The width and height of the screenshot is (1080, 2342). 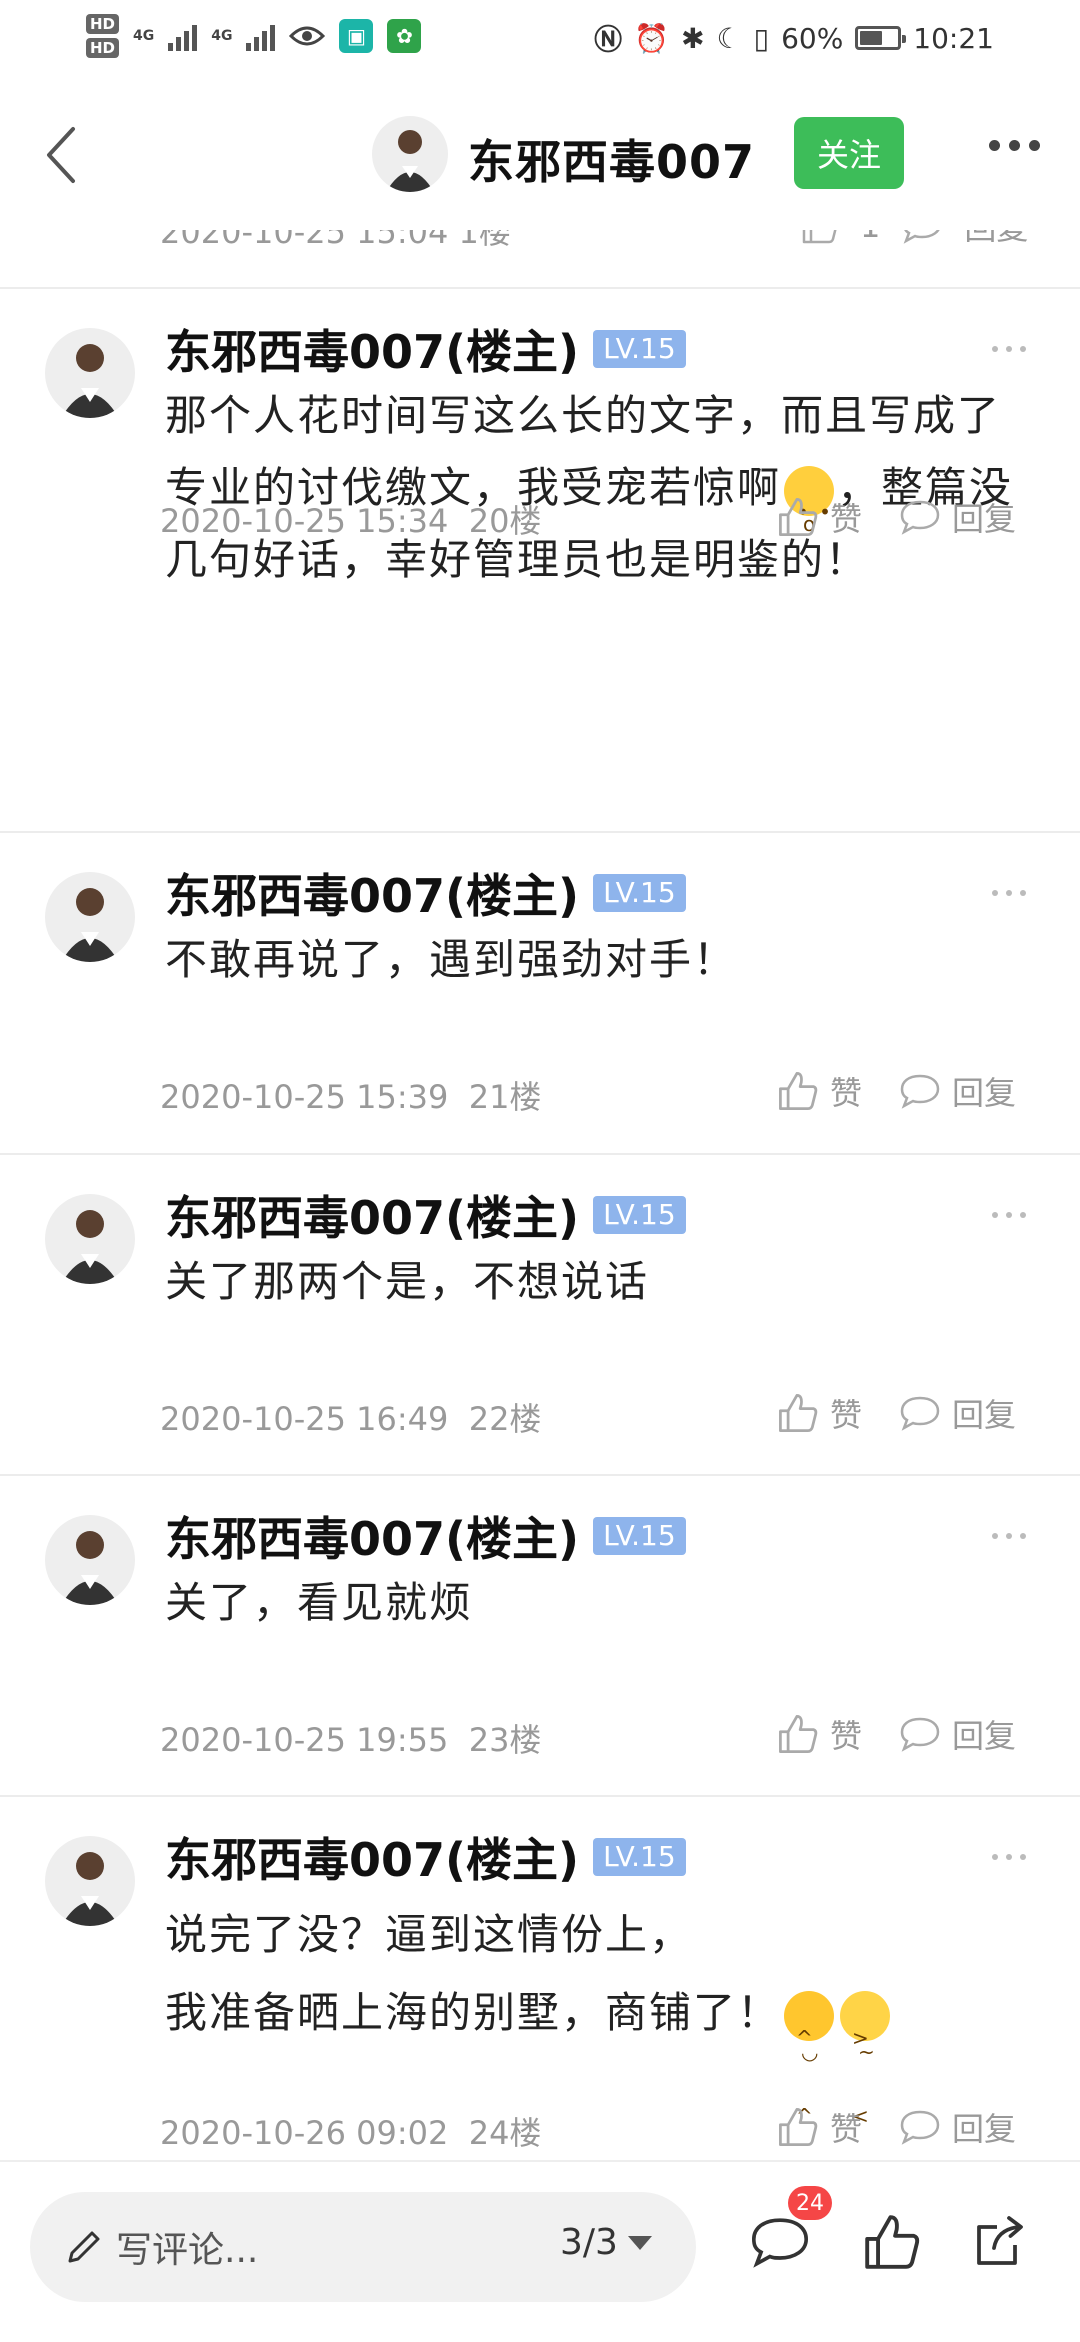 I want to click on post-timestamp: 2020-10-26 09:02, so click(x=304, y=2133).